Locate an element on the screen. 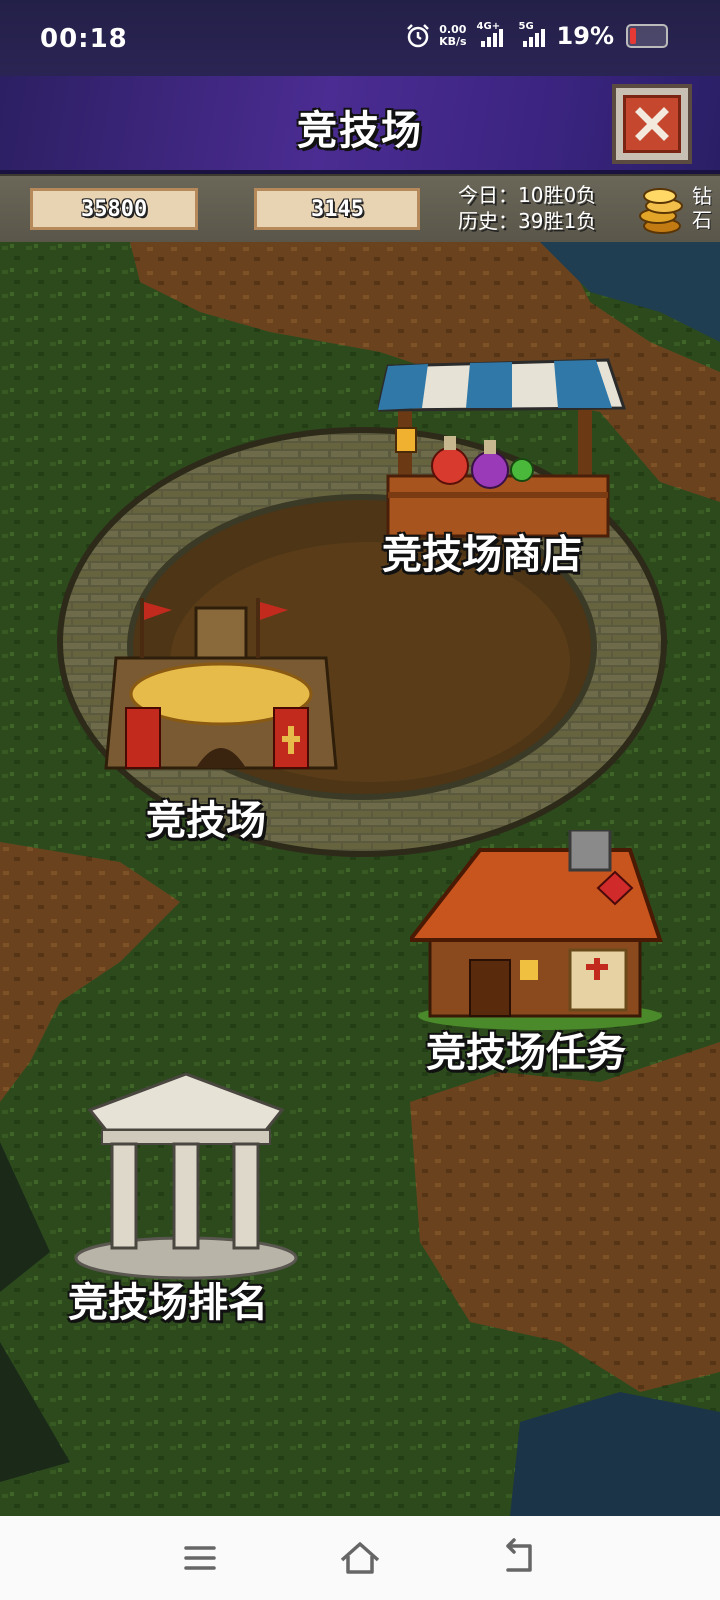 This screenshot has width=720, height=1600. shield-value: 35800 is located at coordinates (114, 209).